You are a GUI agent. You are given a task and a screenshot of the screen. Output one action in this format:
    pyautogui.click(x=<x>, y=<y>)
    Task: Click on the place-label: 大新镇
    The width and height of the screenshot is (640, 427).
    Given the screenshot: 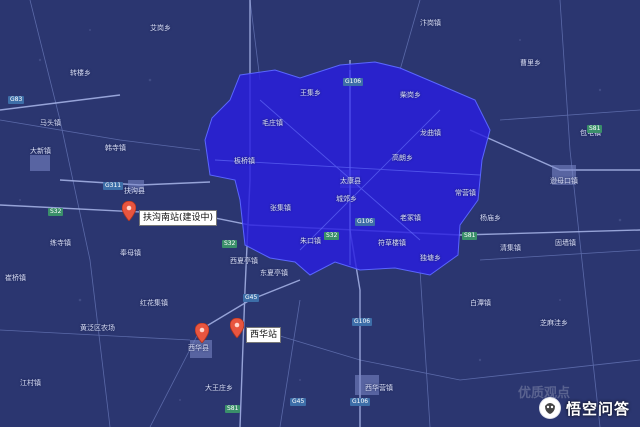 What is the action you would take?
    pyautogui.click(x=40, y=151)
    